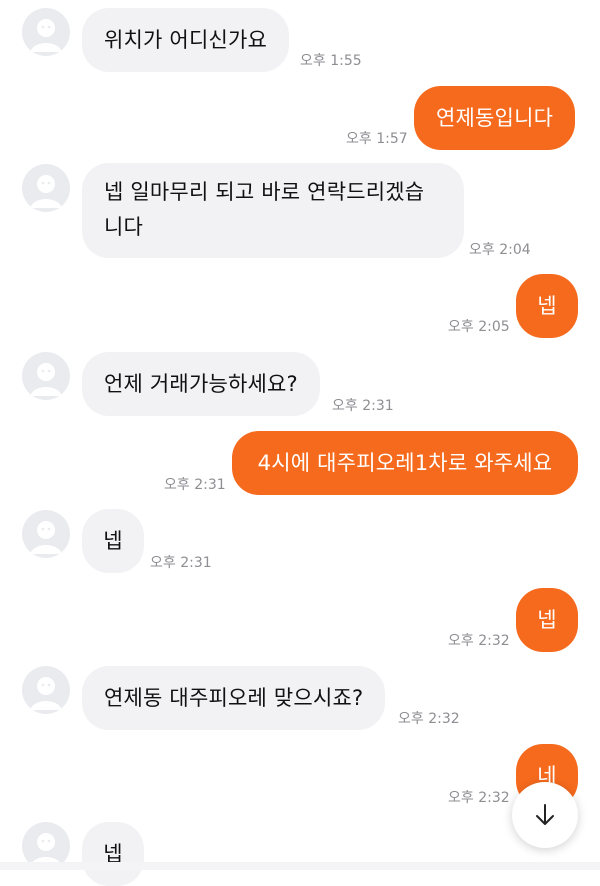  What do you see at coordinates (234, 698) in the screenshot?
I see `message-bubble: 연제동 대주피오레 맞으시죠?` at bounding box center [234, 698].